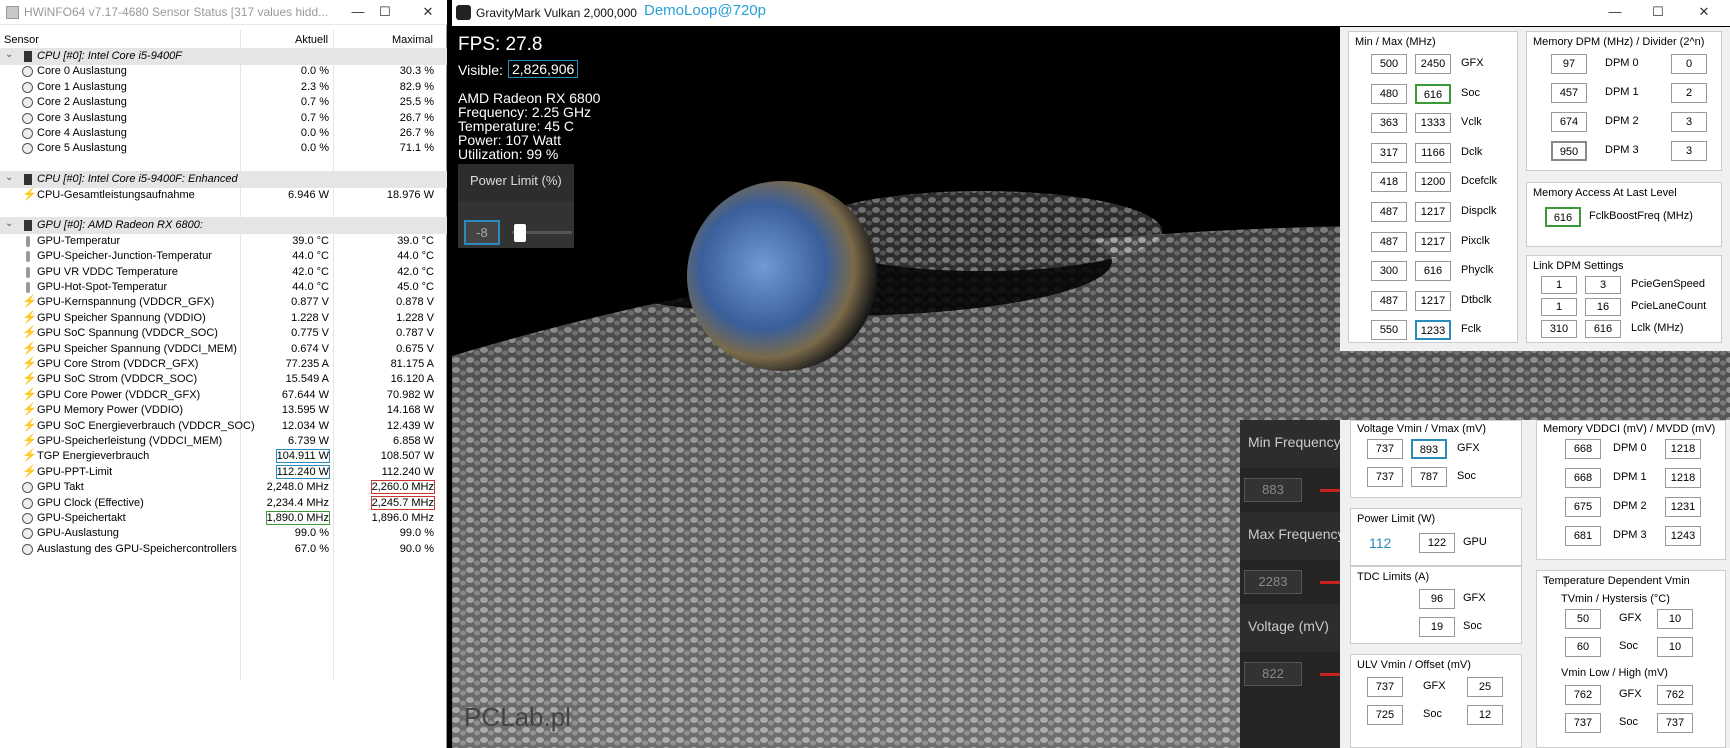  I want to click on vddci-input: 681, so click(1583, 536).